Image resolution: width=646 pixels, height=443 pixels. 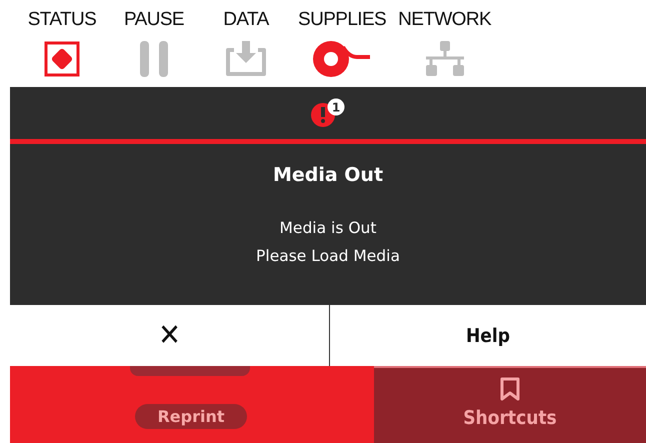 I want to click on alert-count: 1, so click(x=336, y=107).